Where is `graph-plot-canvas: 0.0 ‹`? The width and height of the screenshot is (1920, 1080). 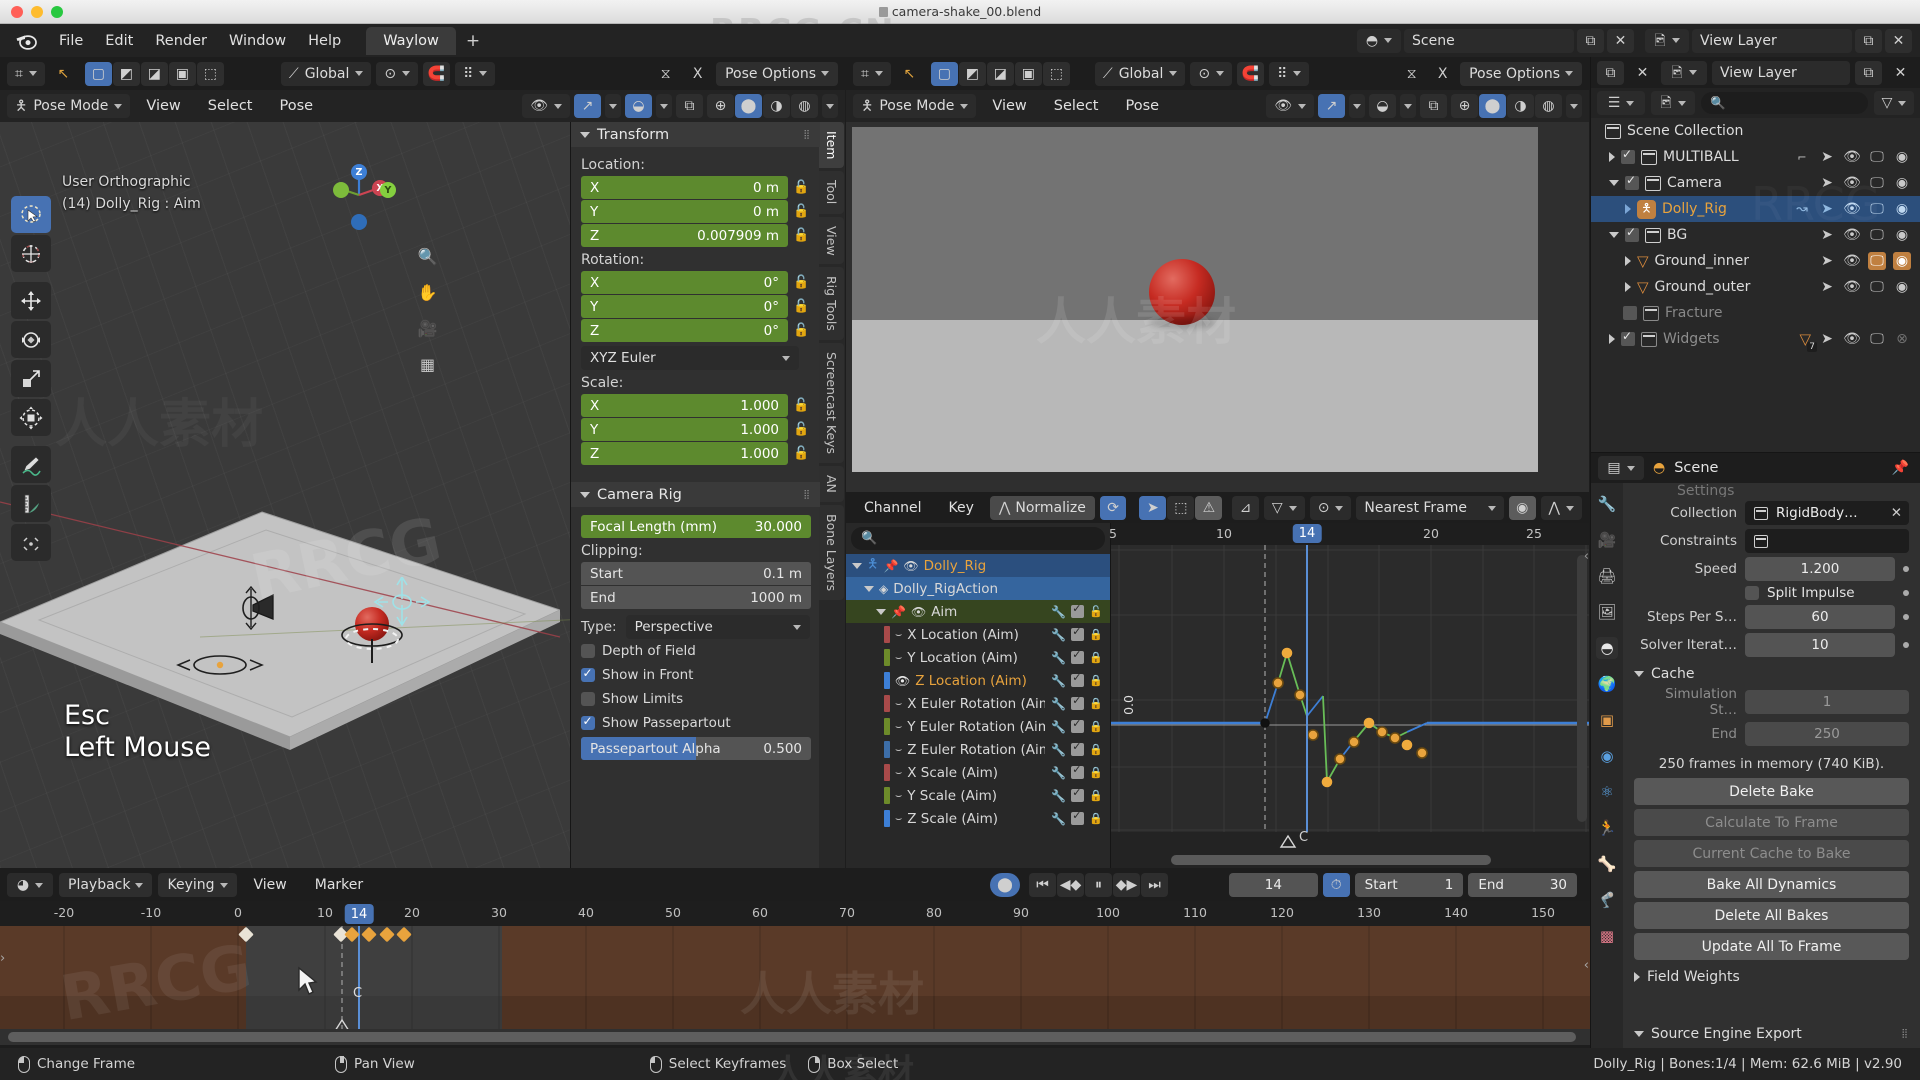
graph-plot-canvas: 0.0 ‹ is located at coordinates (1350, 688).